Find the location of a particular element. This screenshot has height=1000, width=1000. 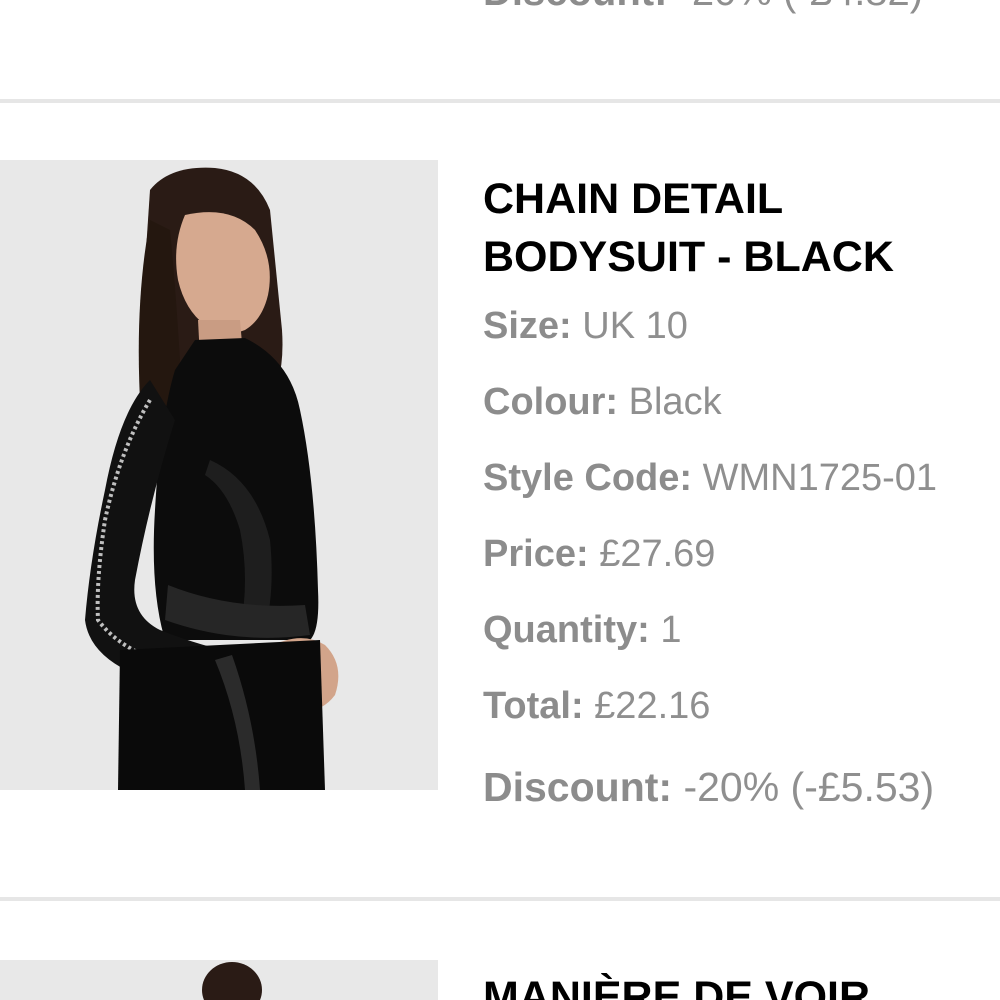

size-row: Size: UK 10 is located at coordinates (585, 326).